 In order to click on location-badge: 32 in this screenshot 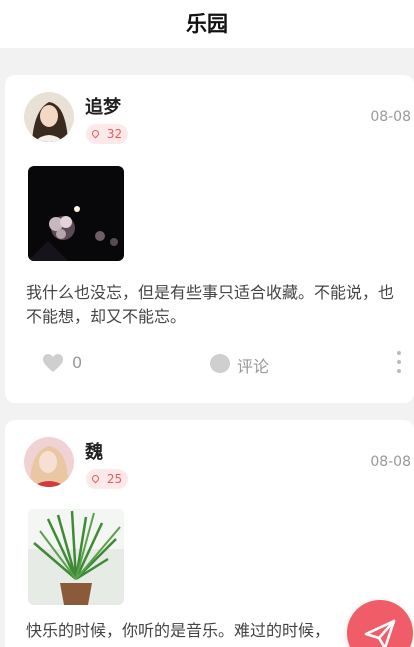, I will do `click(107, 134)`.